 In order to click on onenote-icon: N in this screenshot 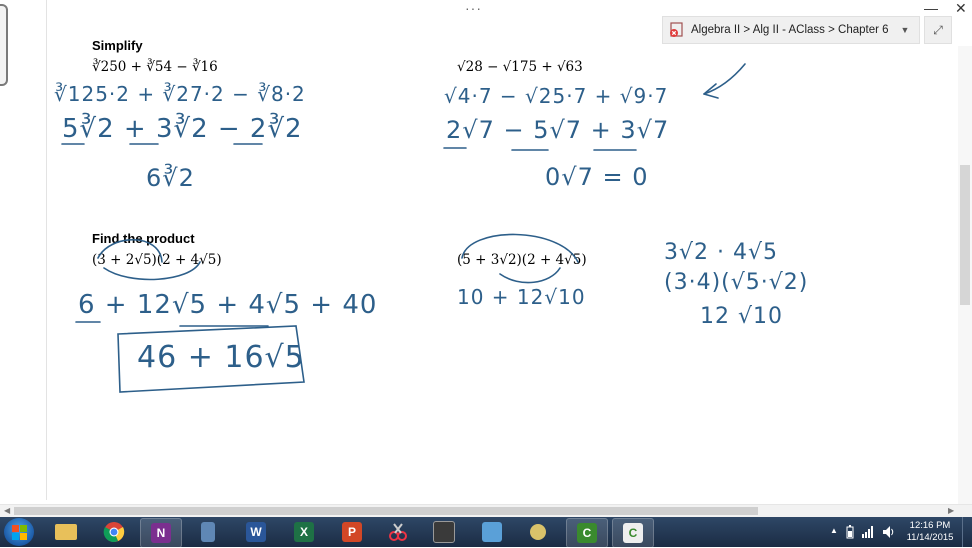, I will do `click(161, 533)`.